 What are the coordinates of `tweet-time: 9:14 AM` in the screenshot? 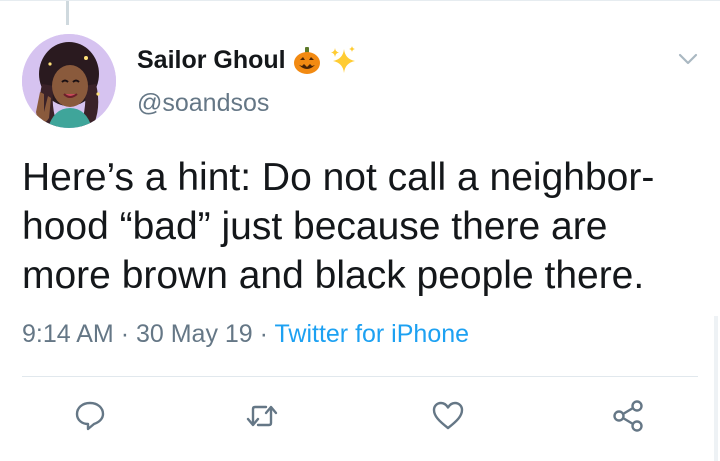 It's located at (68, 334).